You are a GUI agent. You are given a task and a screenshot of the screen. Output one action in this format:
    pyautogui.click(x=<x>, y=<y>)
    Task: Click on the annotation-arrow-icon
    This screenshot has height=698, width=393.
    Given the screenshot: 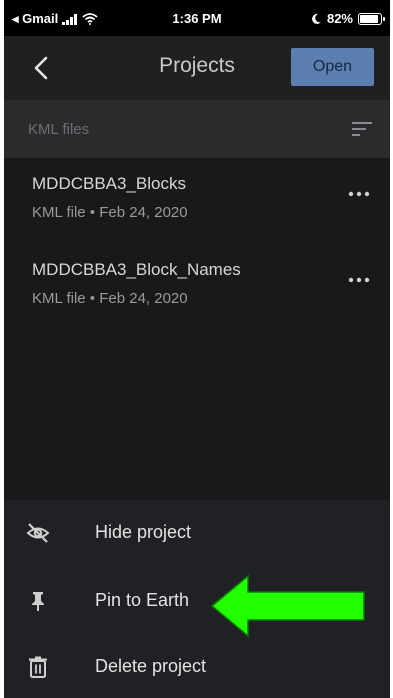 What is the action you would take?
    pyautogui.click(x=287, y=606)
    